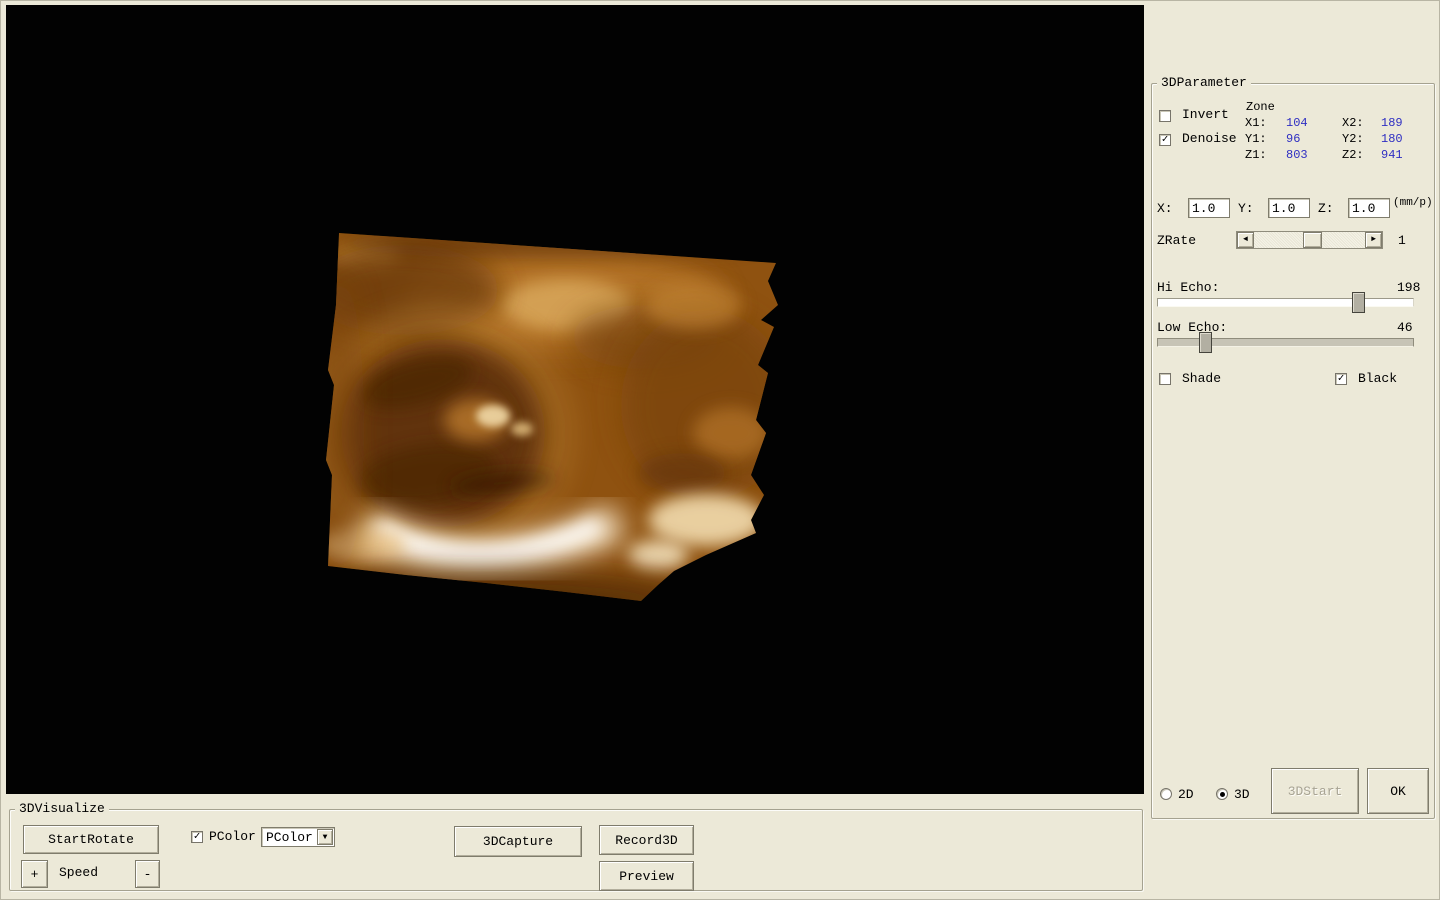 The height and width of the screenshot is (900, 1440). I want to click on zone-x1-value: 104, so click(1297, 123).